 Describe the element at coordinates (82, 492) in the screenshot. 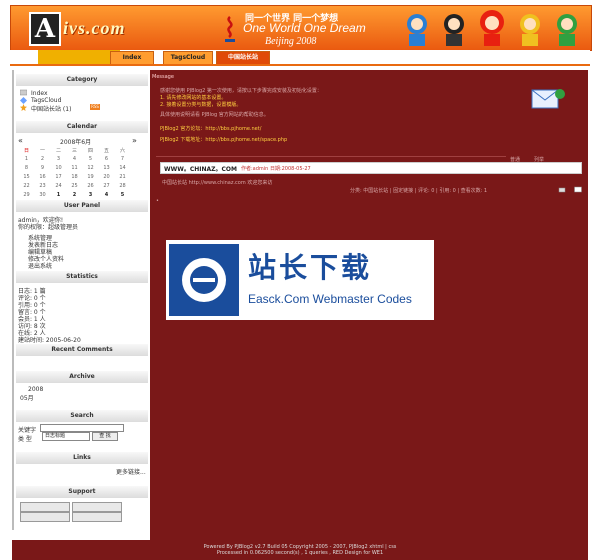

I see `support-heading: Support` at that location.